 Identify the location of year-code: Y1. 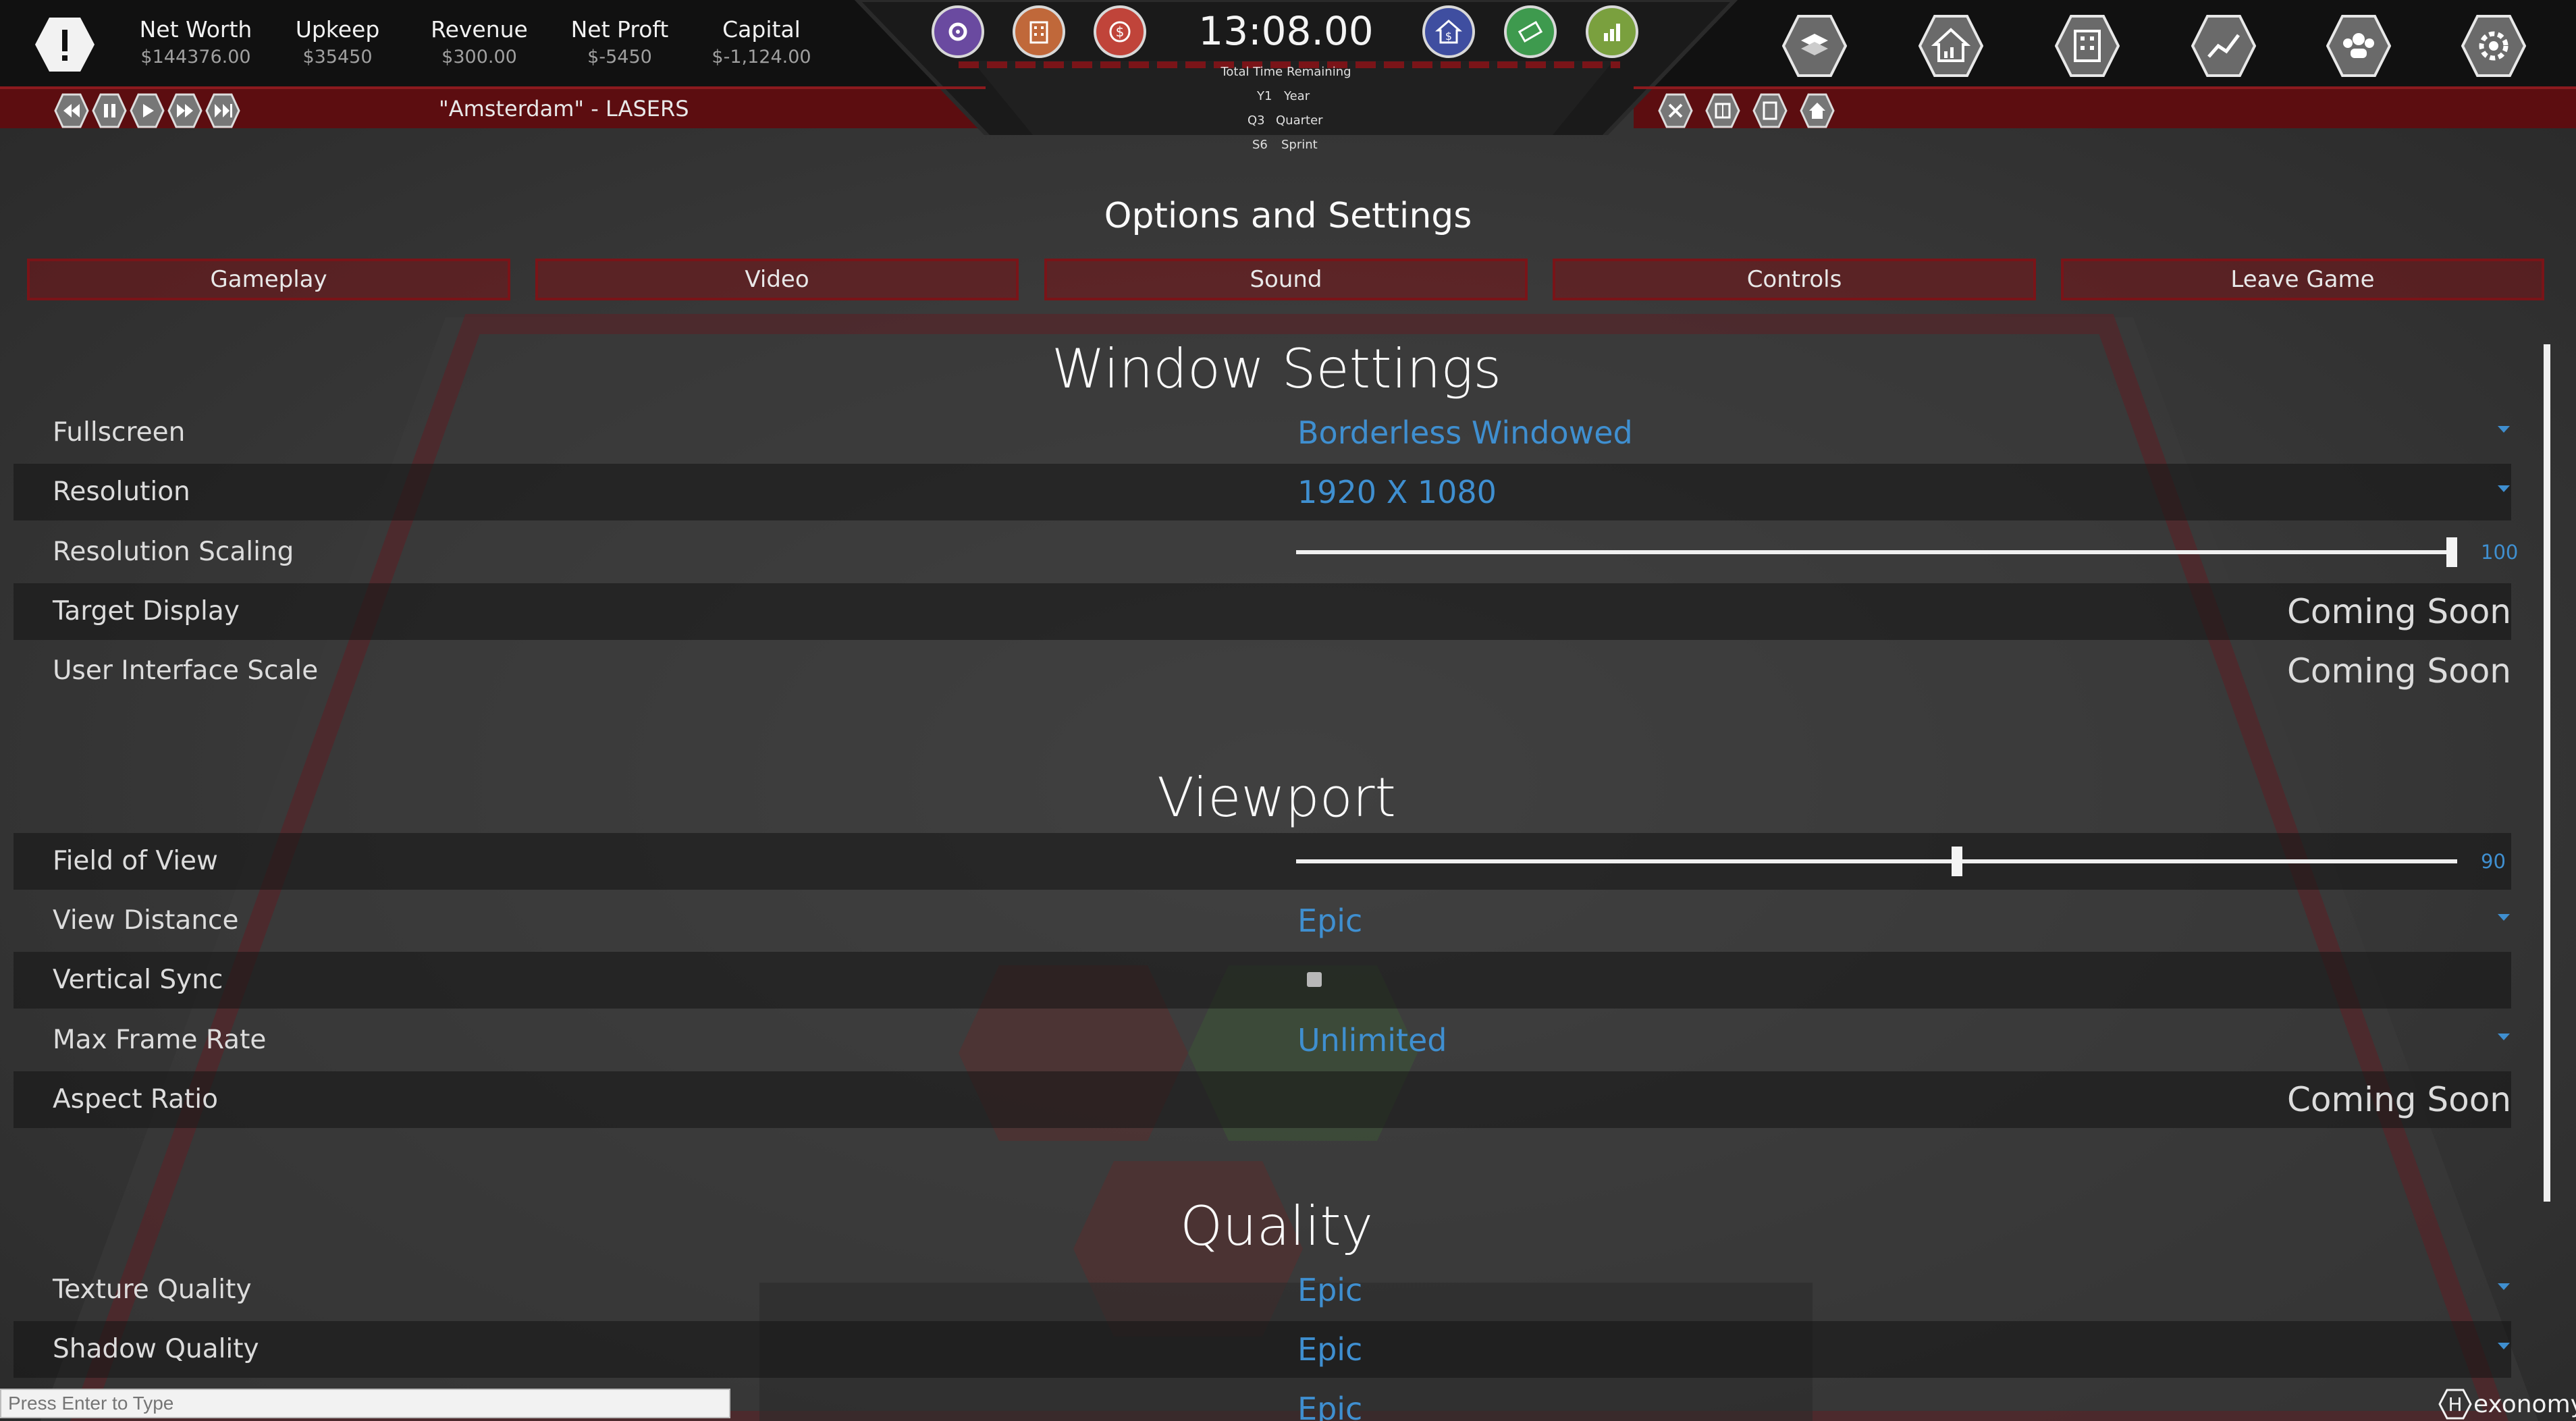
(1265, 96).